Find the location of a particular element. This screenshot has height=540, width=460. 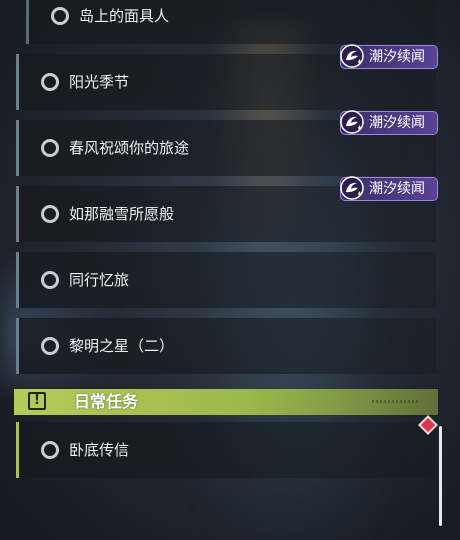

quest-label: 同行忆旅 is located at coordinates (99, 280).